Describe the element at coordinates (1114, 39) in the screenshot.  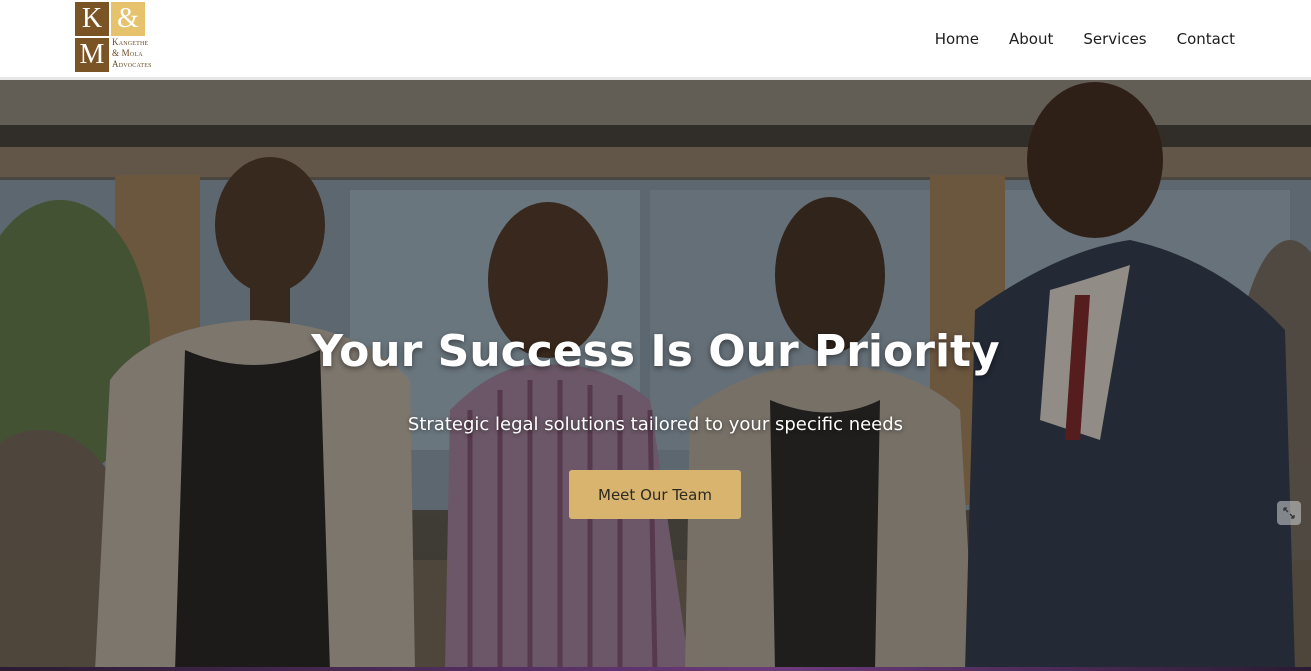
I see `nav-services: Services` at that location.